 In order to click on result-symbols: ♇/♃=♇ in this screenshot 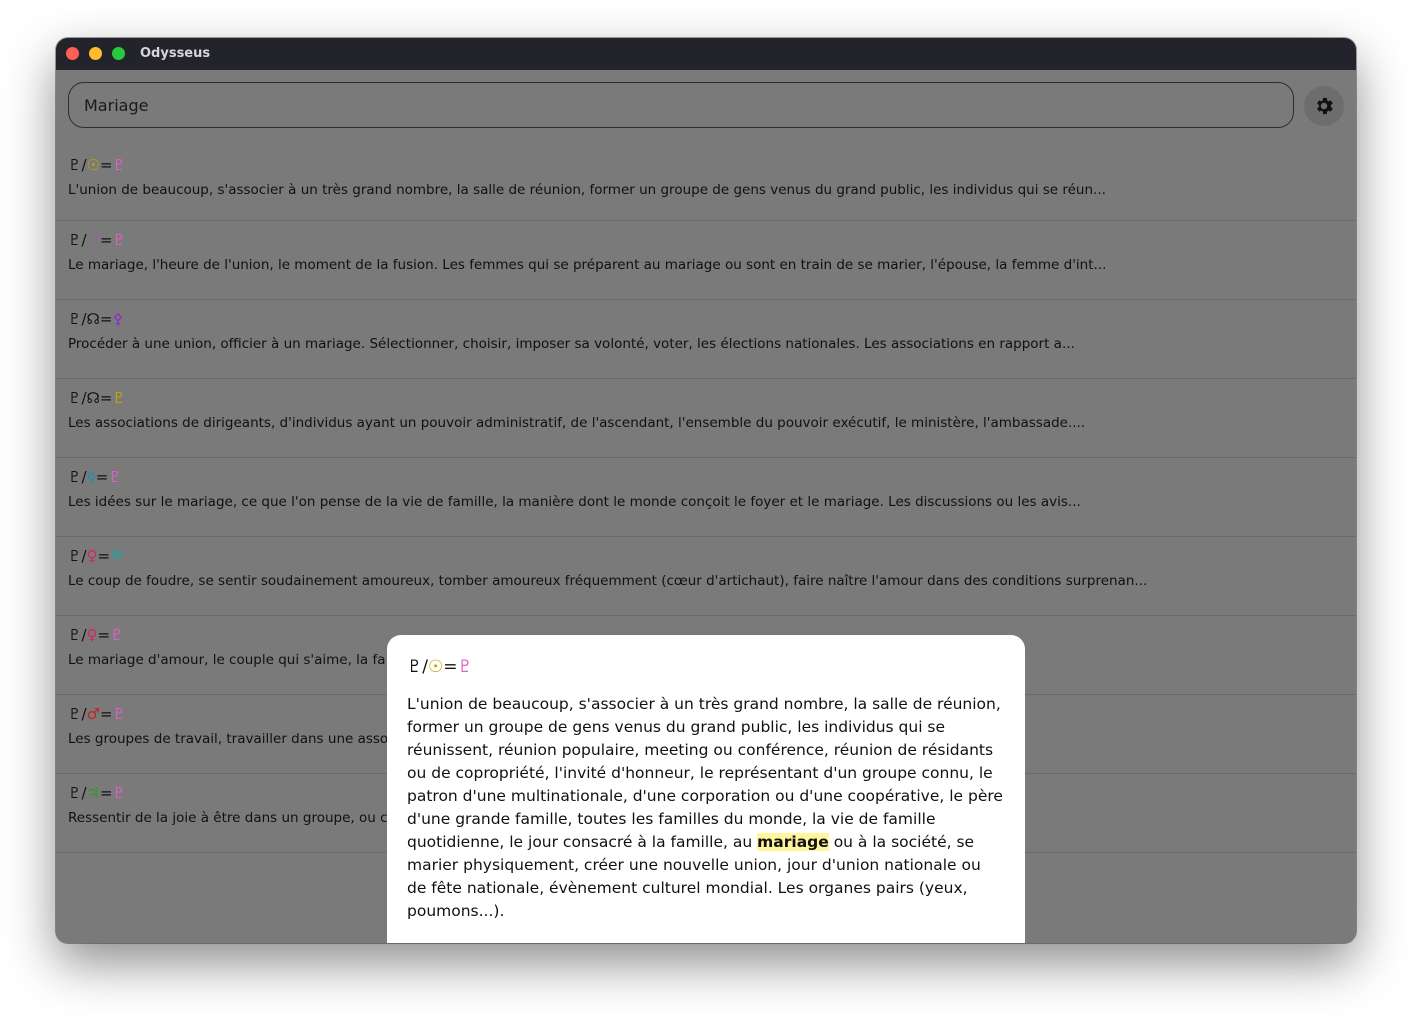, I will do `click(97, 793)`.